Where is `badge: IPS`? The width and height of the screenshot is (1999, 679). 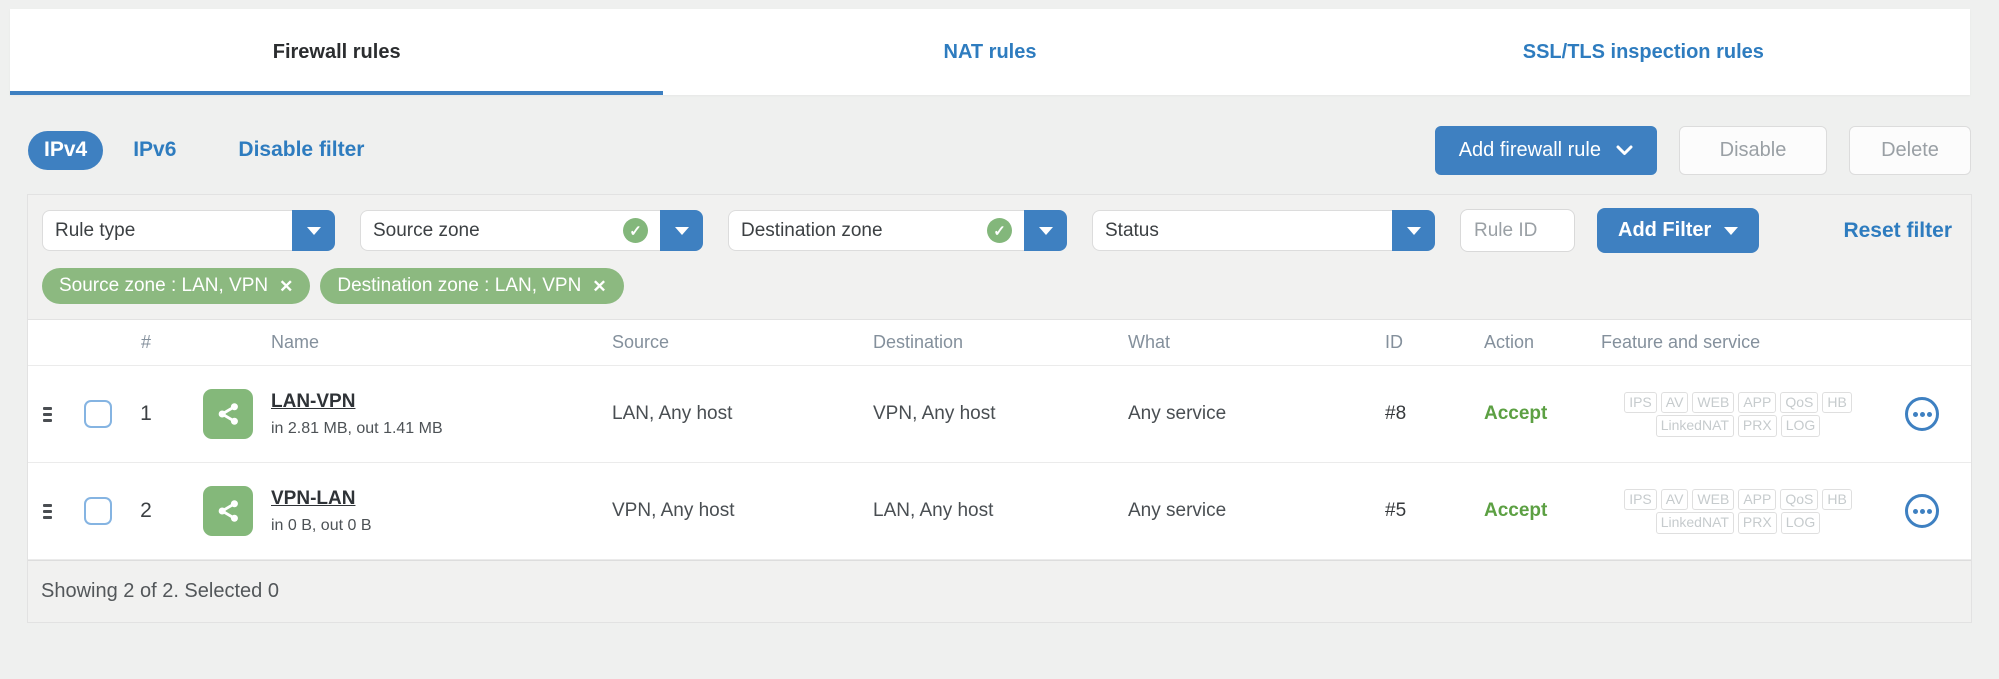
badge: IPS is located at coordinates (1640, 402).